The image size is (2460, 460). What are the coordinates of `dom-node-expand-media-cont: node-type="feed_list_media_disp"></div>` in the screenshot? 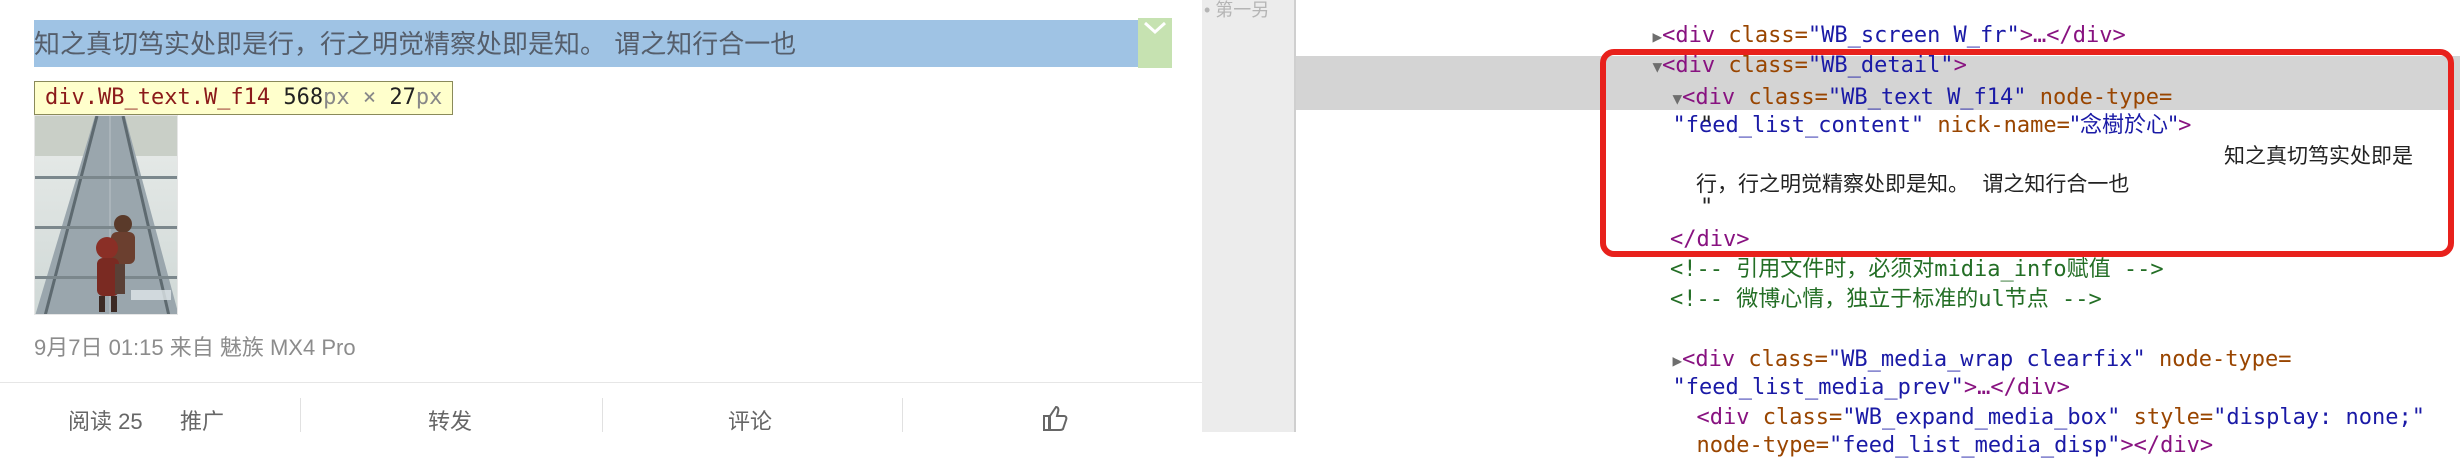 It's located at (1942, 432).